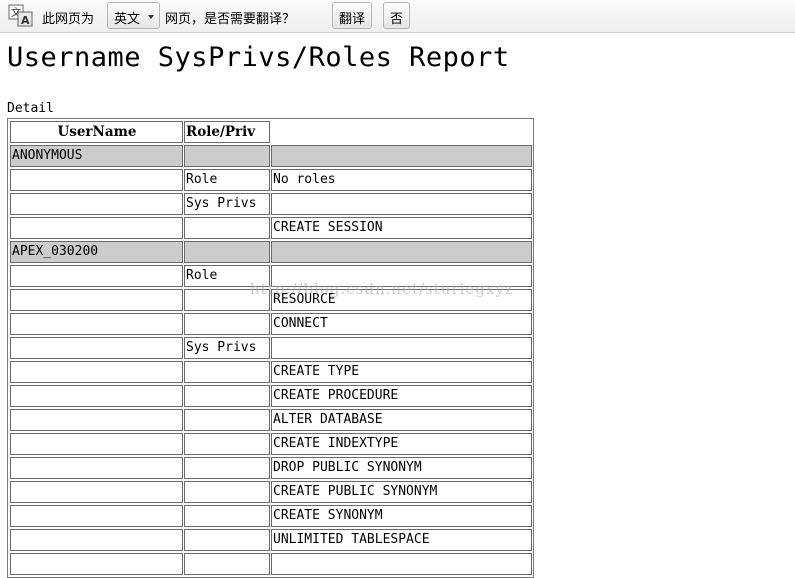 The image size is (795, 578). I want to click on cell-privilege: RESOURCE, so click(401, 300).